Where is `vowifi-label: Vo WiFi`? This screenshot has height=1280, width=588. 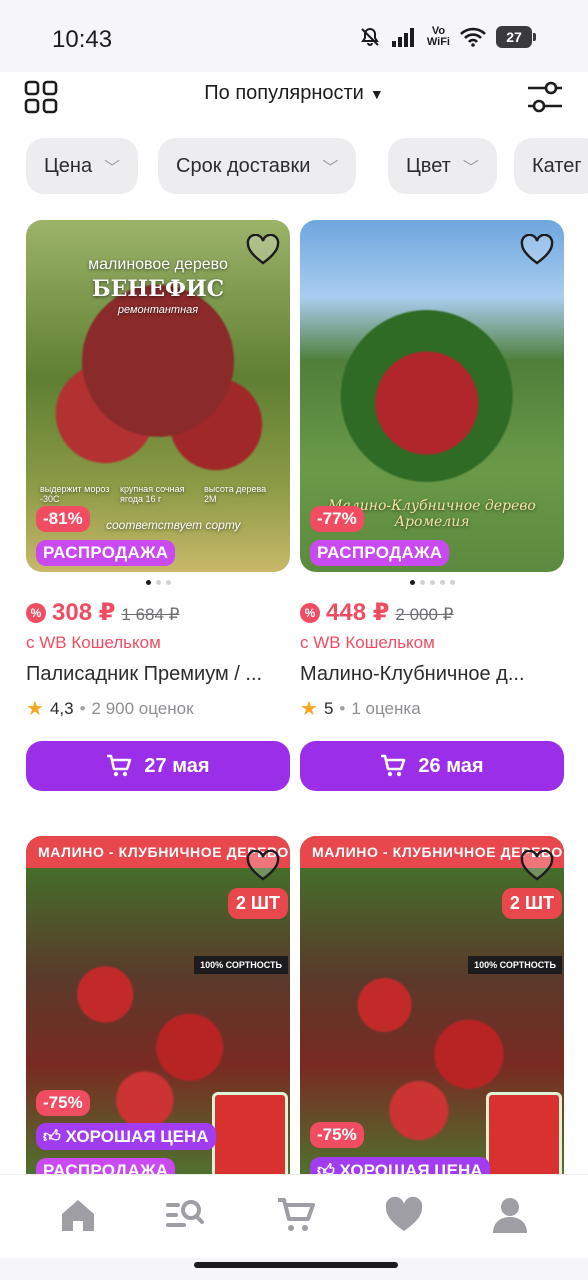
vowifi-label: Vo WiFi is located at coordinates (438, 37).